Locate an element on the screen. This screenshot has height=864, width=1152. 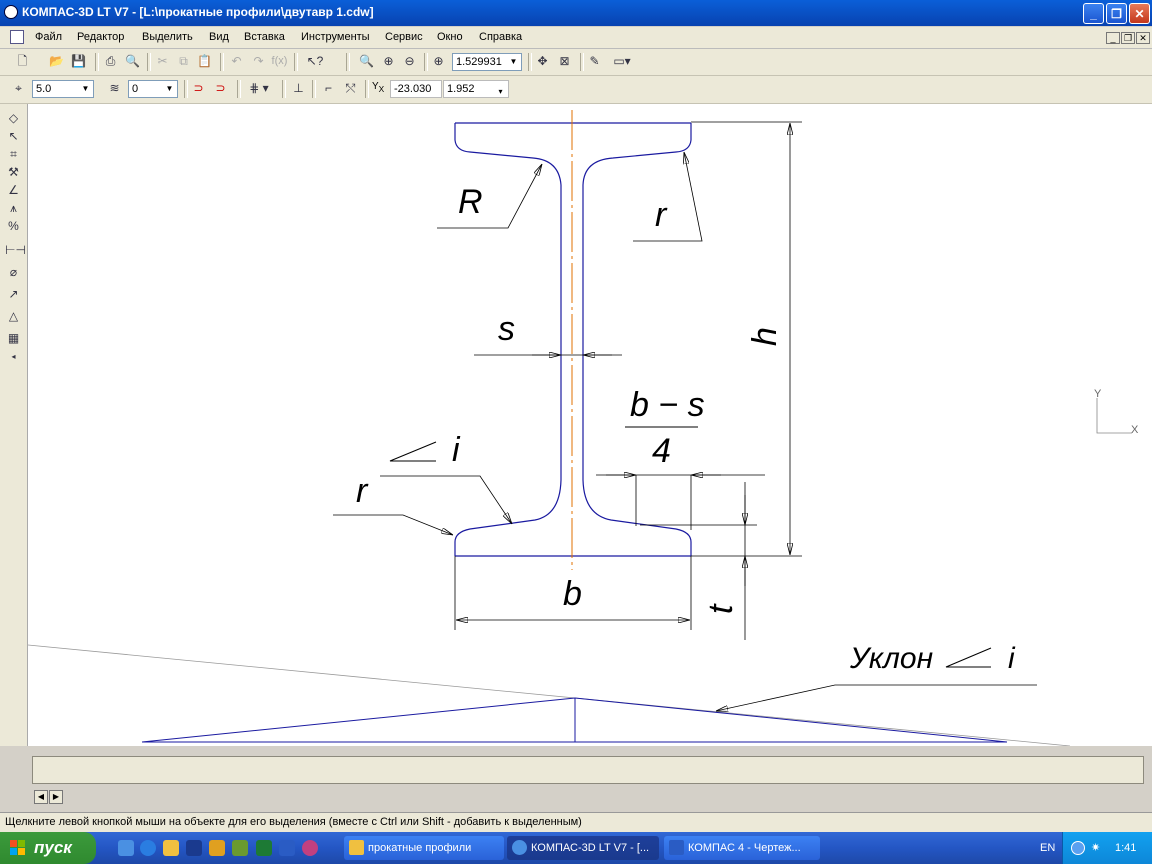
undo-icon: ↶ is located at coordinates (236, 61).